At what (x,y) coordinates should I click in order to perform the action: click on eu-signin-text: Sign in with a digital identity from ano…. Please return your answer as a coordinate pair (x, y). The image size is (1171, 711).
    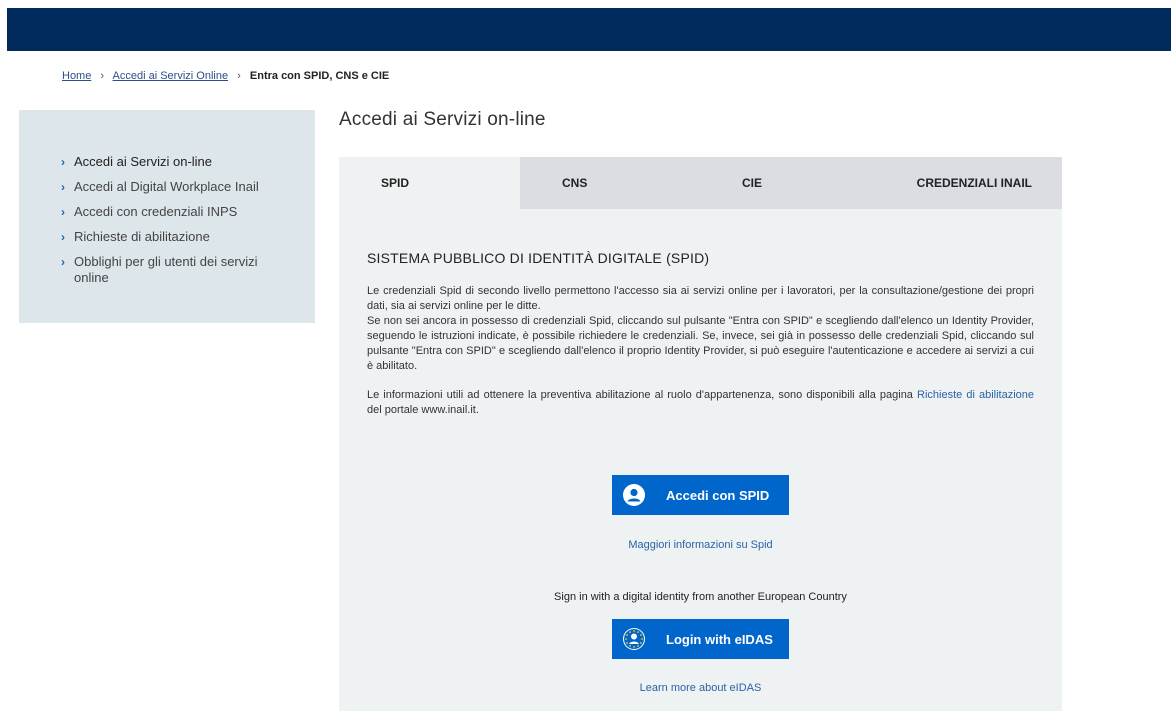
    Looking at the image, I should click on (700, 597).